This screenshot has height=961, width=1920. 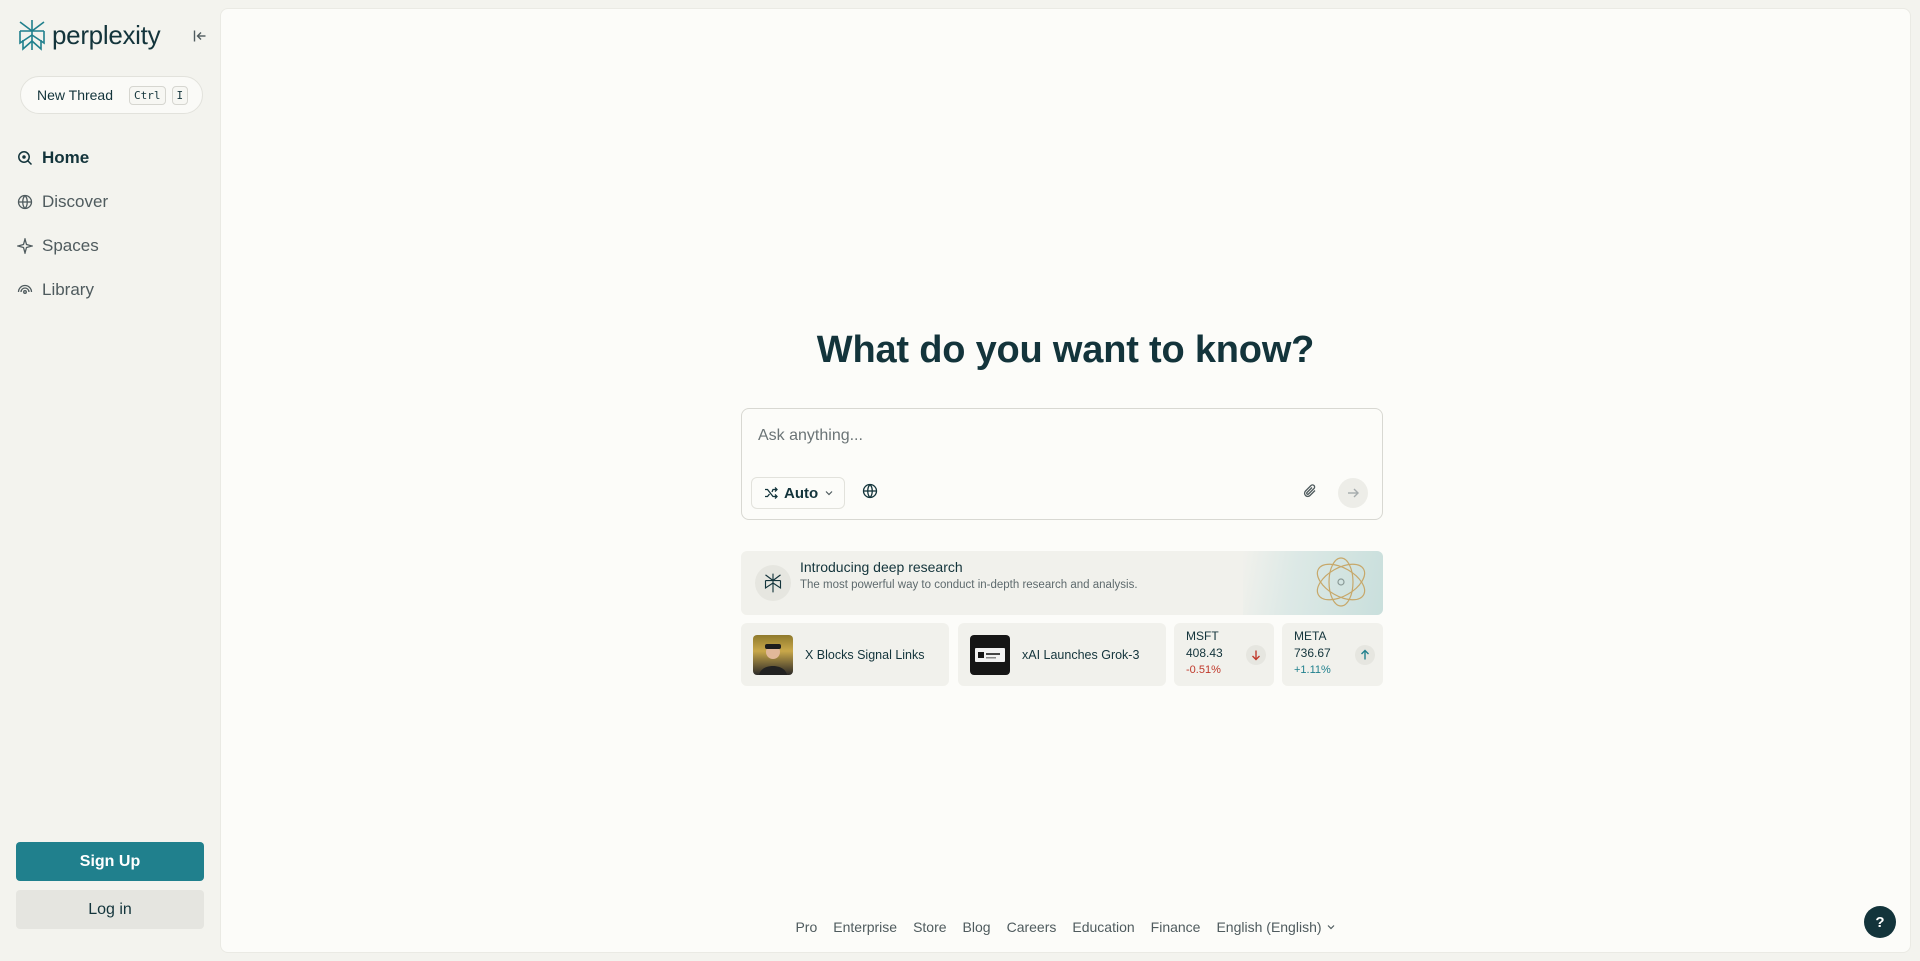 I want to click on search-mode-dropdown: Auto, so click(x=798, y=493).